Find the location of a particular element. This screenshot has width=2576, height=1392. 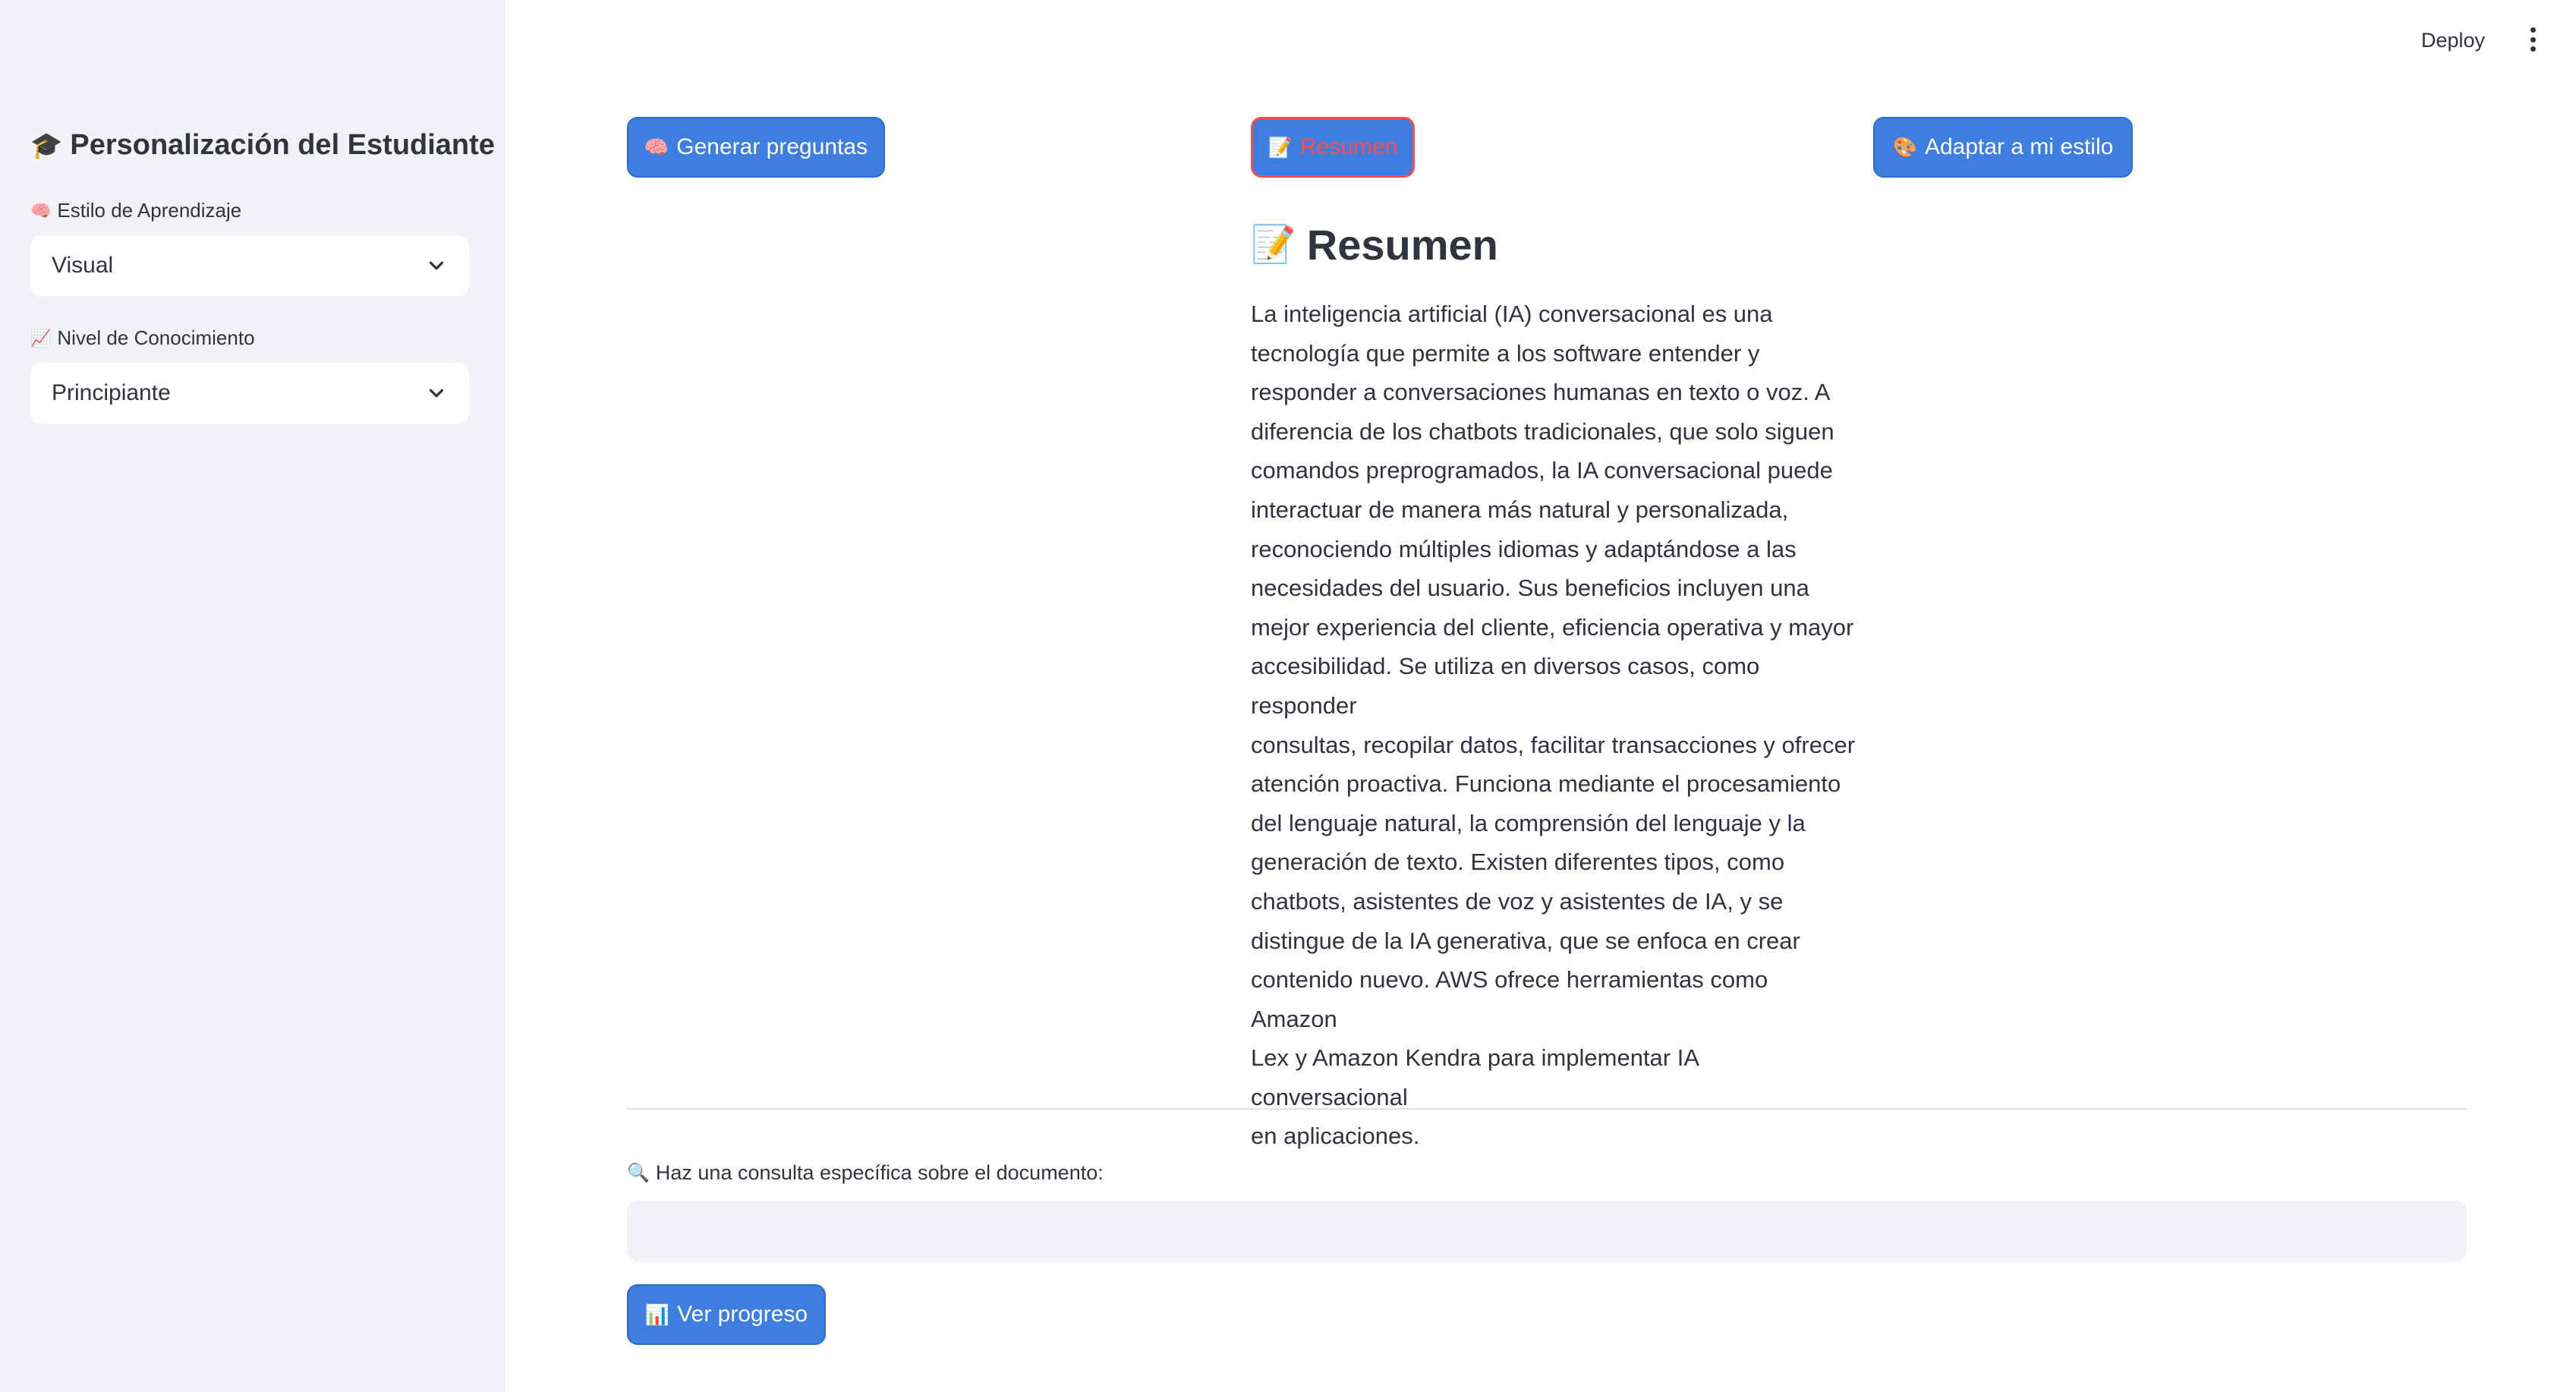

generate-questions-label: Generar preguntas is located at coordinates (772, 146).